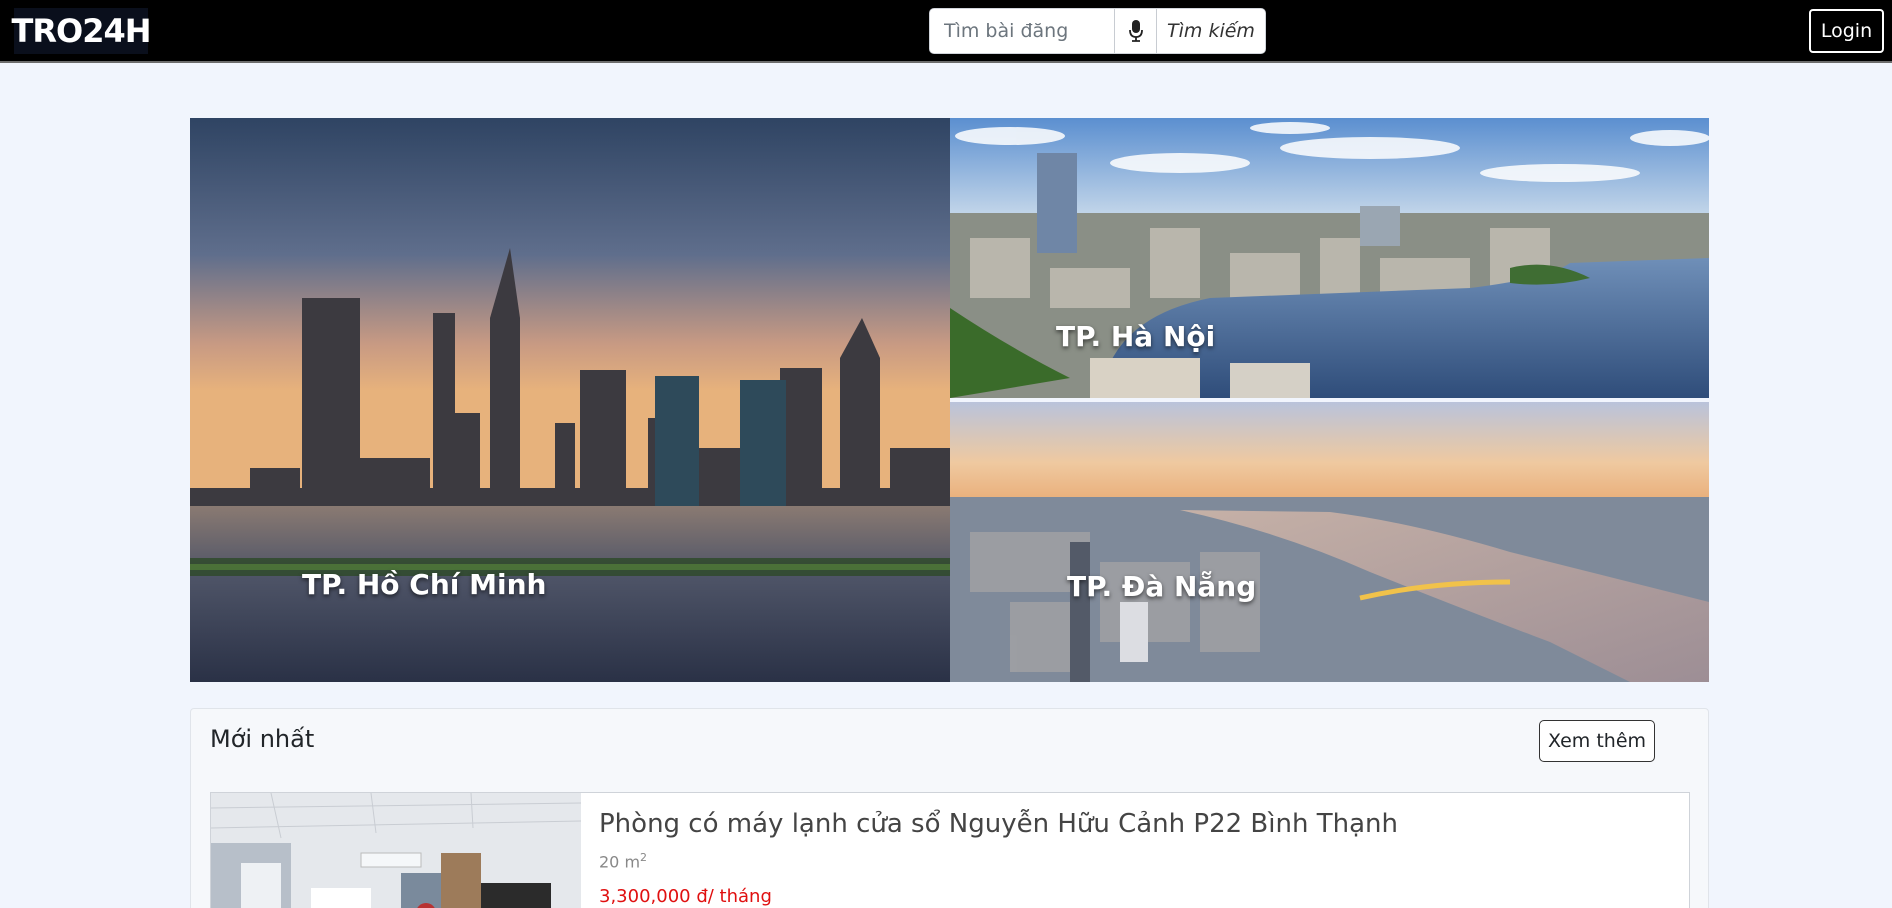 This screenshot has width=1892, height=908. What do you see at coordinates (620, 862) in the screenshot?
I see `listing-area-value: 20 m` at bounding box center [620, 862].